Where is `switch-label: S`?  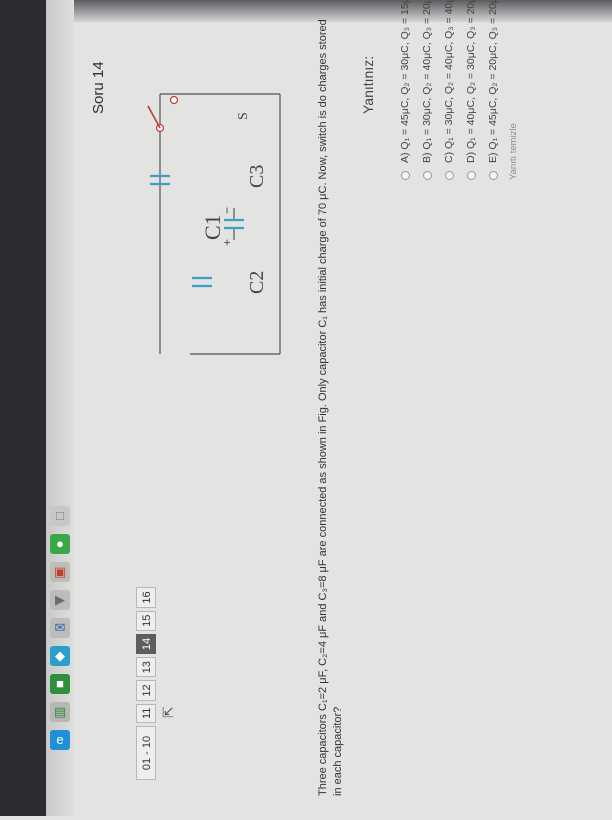 switch-label: S is located at coordinates (243, 116).